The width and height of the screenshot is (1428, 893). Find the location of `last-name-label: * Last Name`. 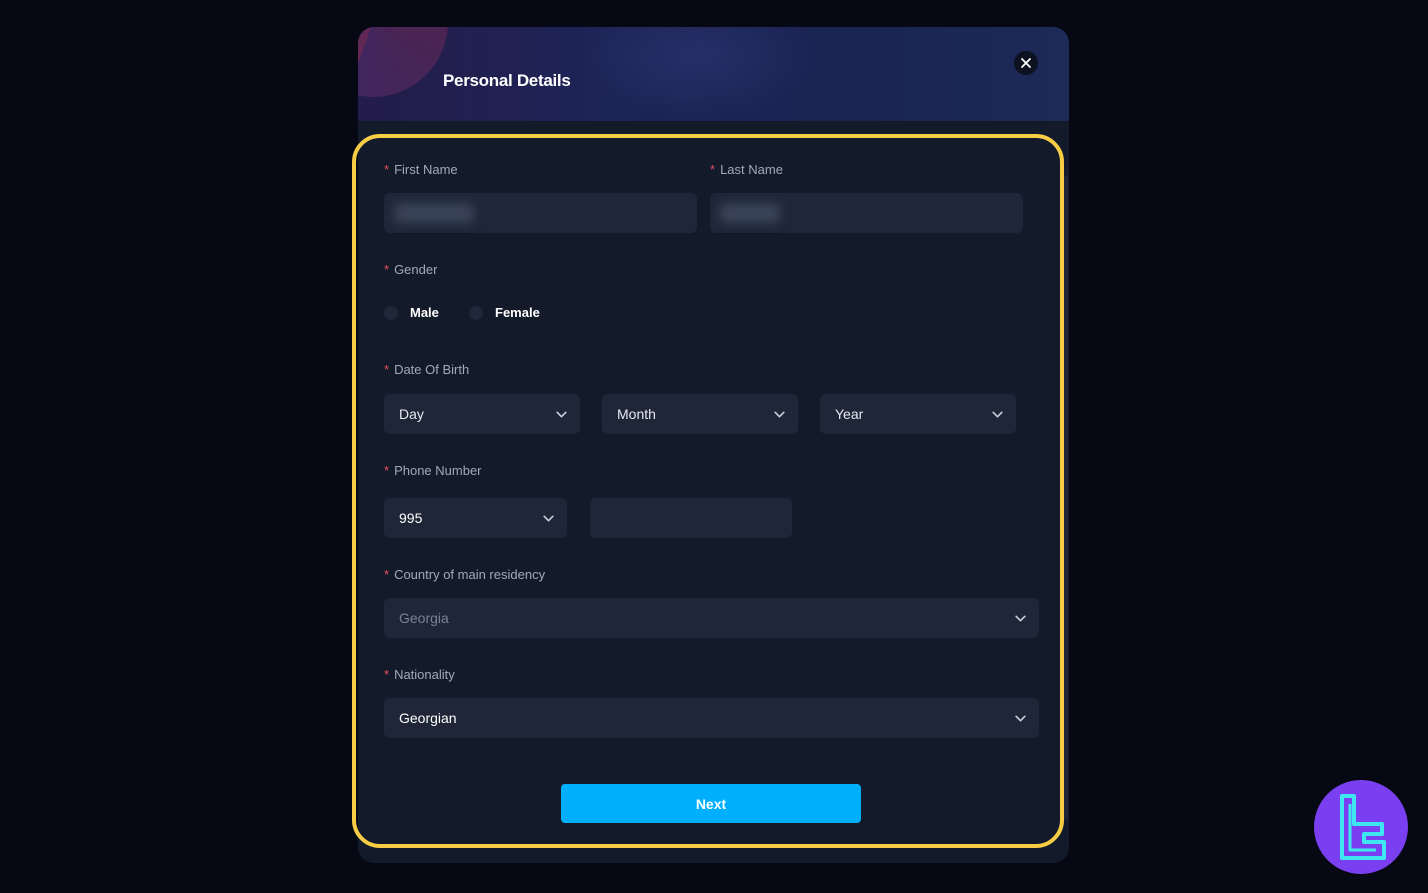

last-name-label: * Last Name is located at coordinates (746, 169).